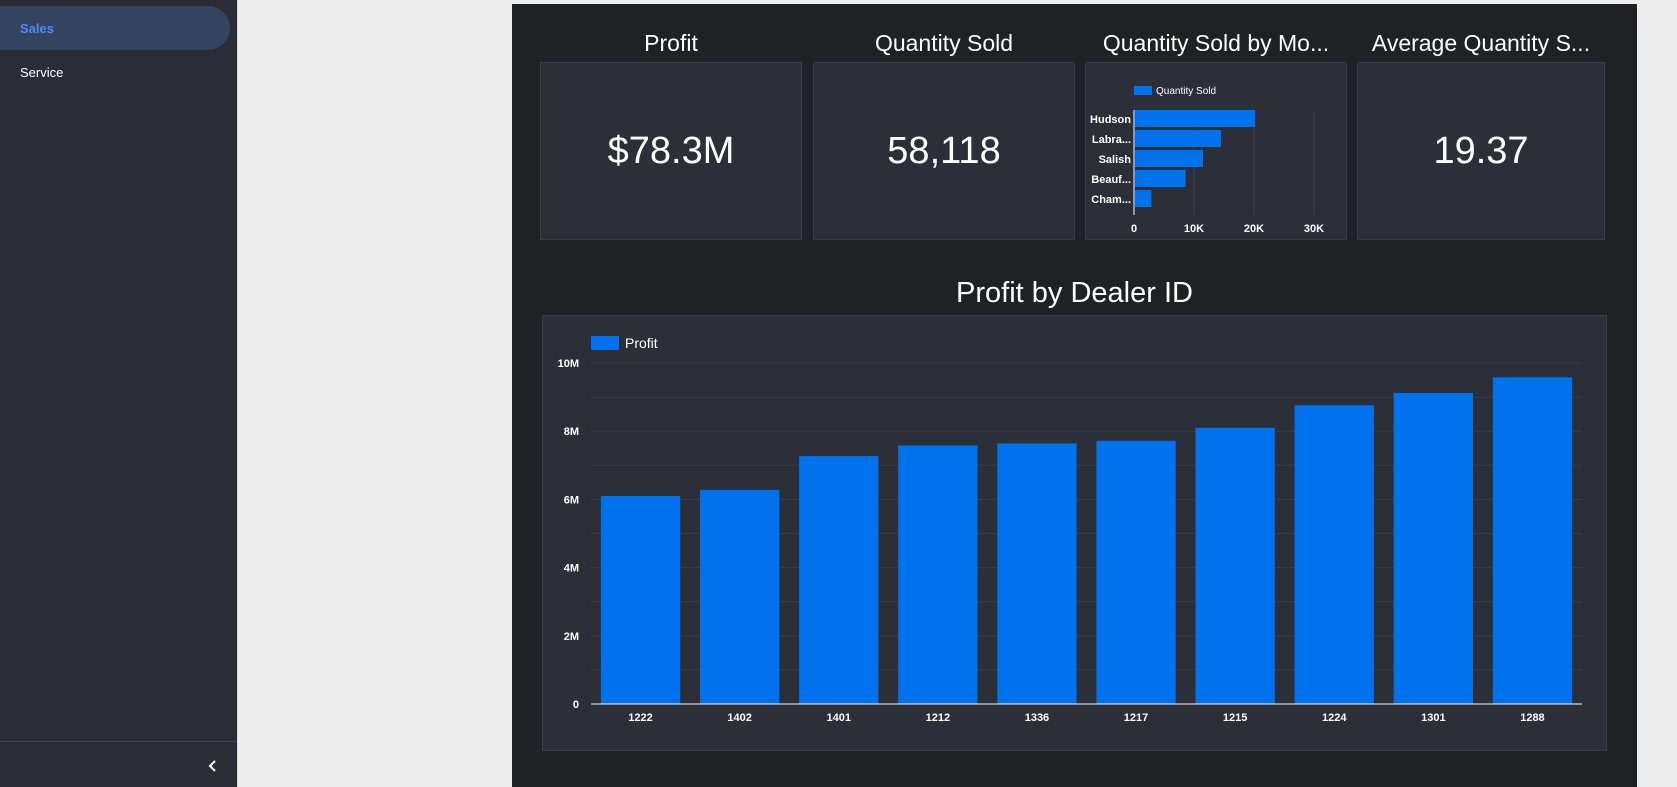 The image size is (1677, 787). Describe the element at coordinates (37, 28) in the screenshot. I see `sidebar-item-label: Sales` at that location.